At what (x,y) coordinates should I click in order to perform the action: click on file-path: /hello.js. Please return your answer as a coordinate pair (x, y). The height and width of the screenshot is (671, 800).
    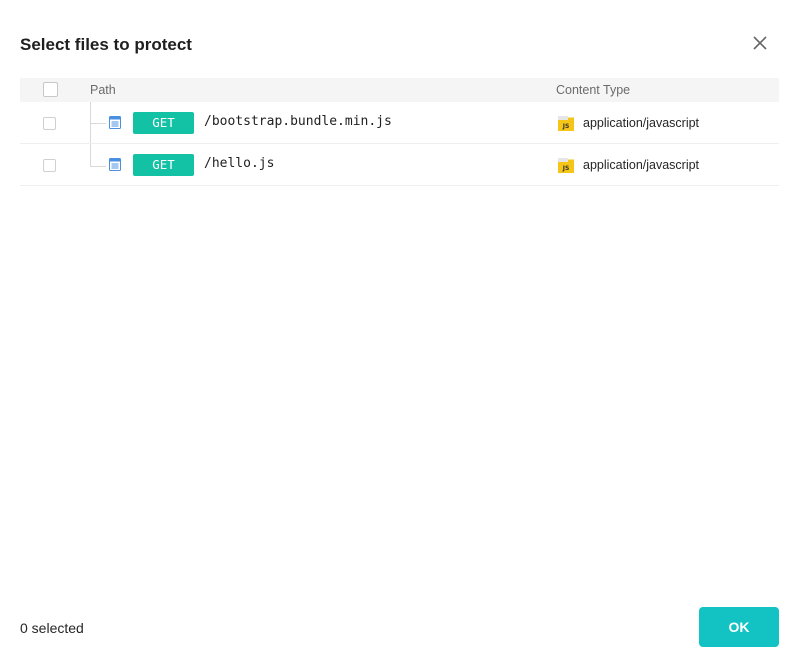
    Looking at the image, I should click on (239, 163).